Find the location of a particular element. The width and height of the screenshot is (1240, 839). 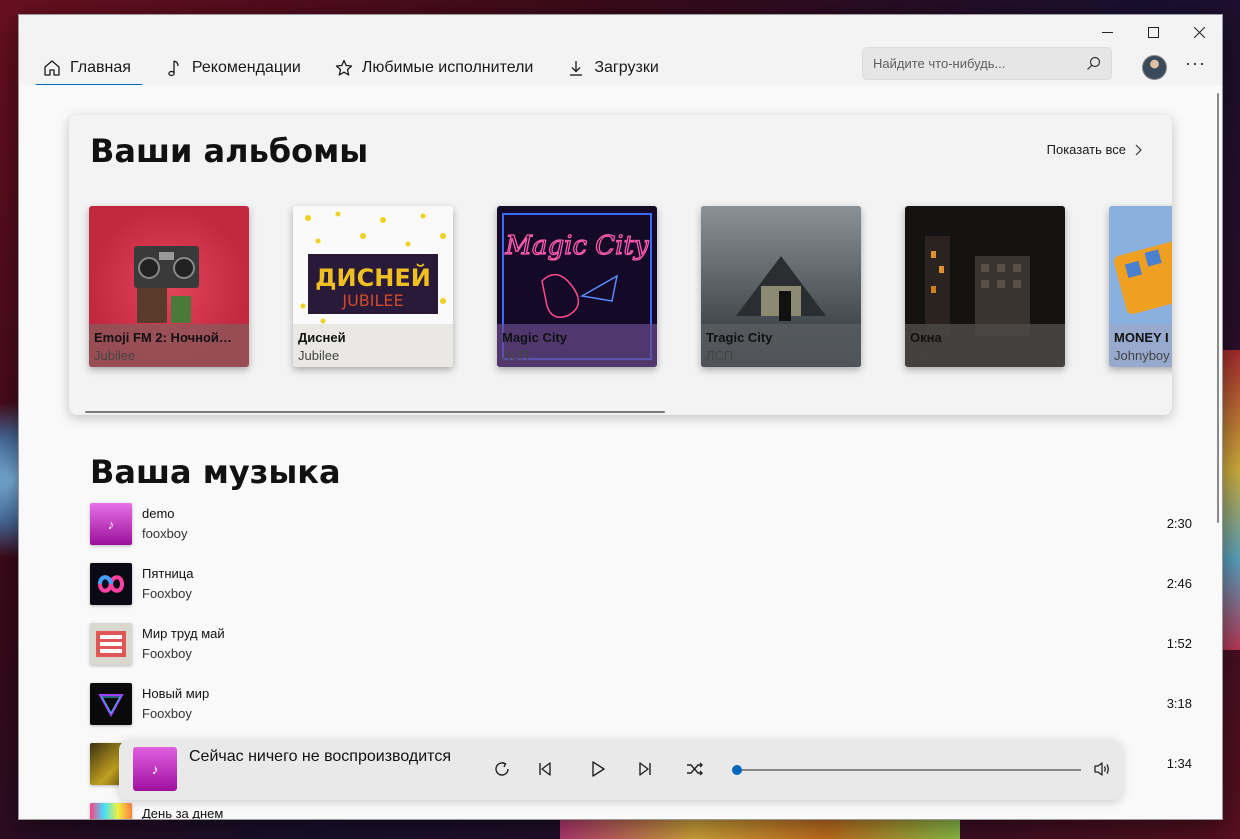

repeat-button is located at coordinates (502, 769).